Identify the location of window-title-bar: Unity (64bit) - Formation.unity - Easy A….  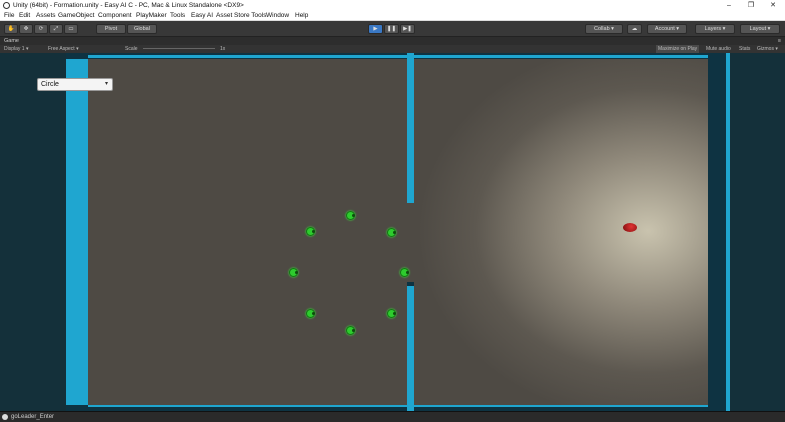
(392, 5).